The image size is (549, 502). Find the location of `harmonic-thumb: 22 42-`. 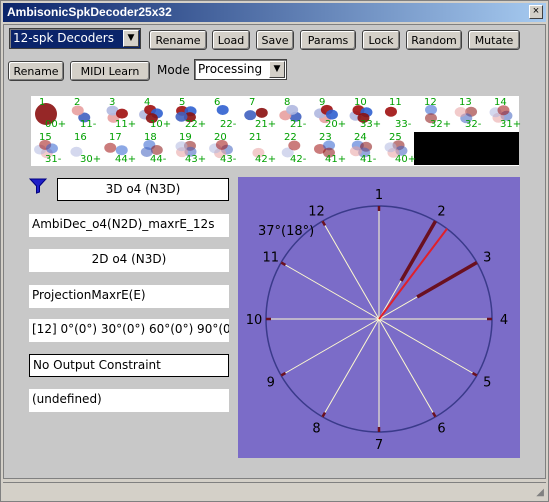

harmonic-thumb: 22 42- is located at coordinates (292, 149).